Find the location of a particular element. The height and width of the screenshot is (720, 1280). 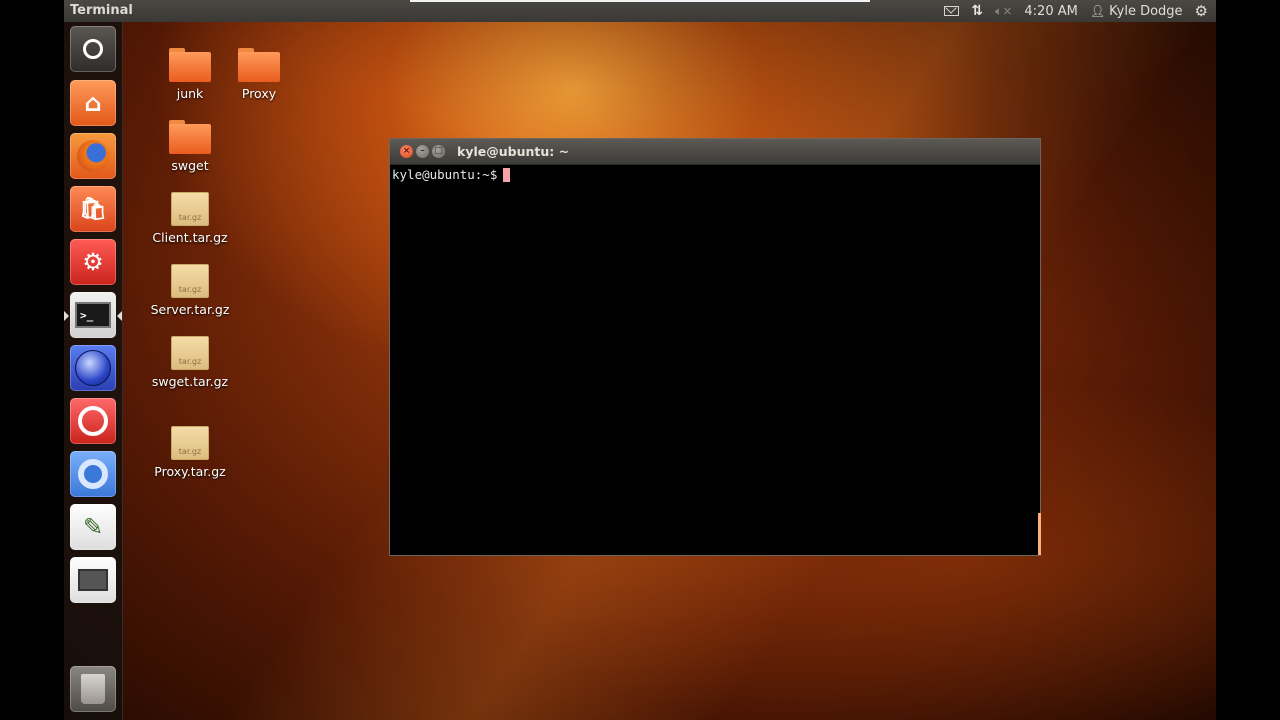

indicator-area: ⇅ 🔈︎× 4:20 AM 👤︎ Kyle Dodge ⚙ is located at coordinates (1076, 11).